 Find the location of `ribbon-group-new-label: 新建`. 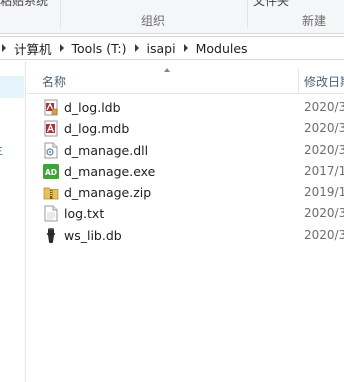

ribbon-group-new-label: 新建 is located at coordinates (314, 21).